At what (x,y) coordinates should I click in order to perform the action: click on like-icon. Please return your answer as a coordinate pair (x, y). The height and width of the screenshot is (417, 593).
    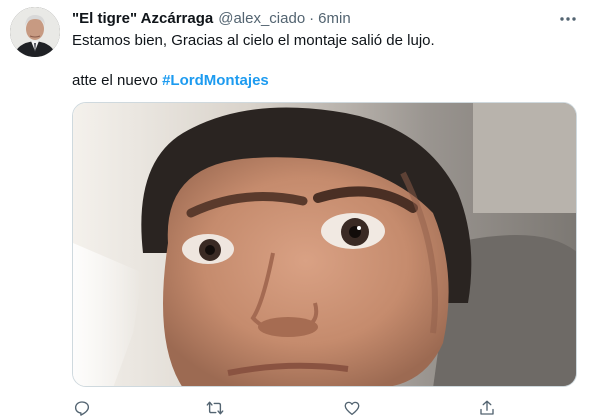
    Looking at the image, I should click on (352, 408).